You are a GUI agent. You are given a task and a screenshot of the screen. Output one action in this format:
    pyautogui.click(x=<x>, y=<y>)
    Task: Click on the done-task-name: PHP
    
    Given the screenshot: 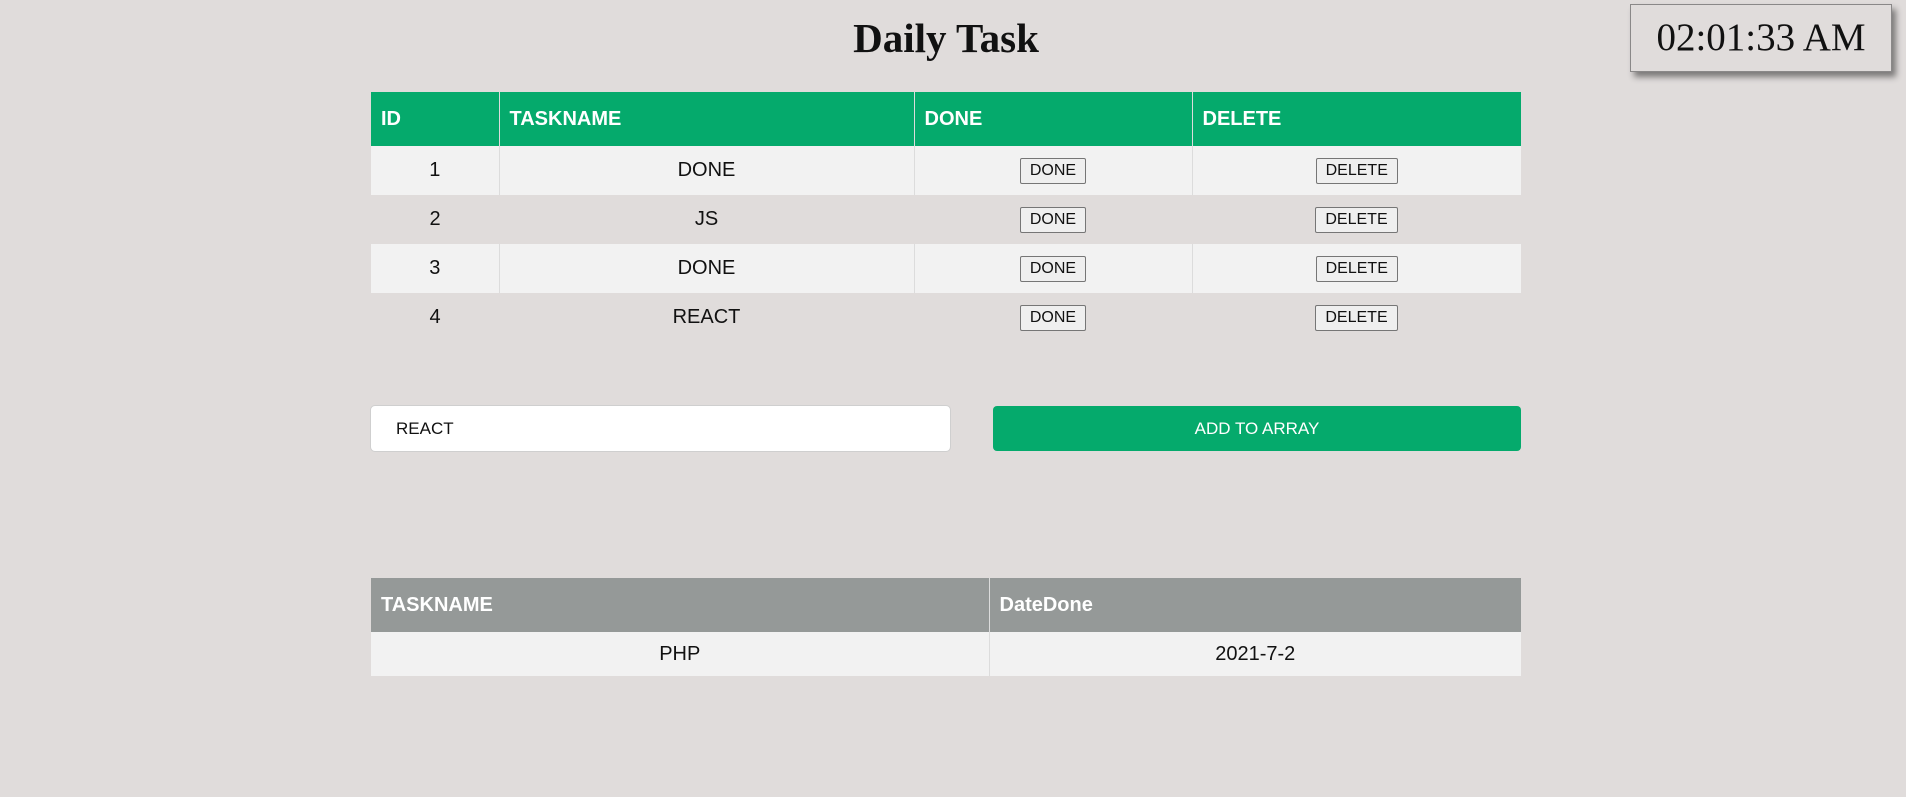 What is the action you would take?
    pyautogui.click(x=680, y=654)
    